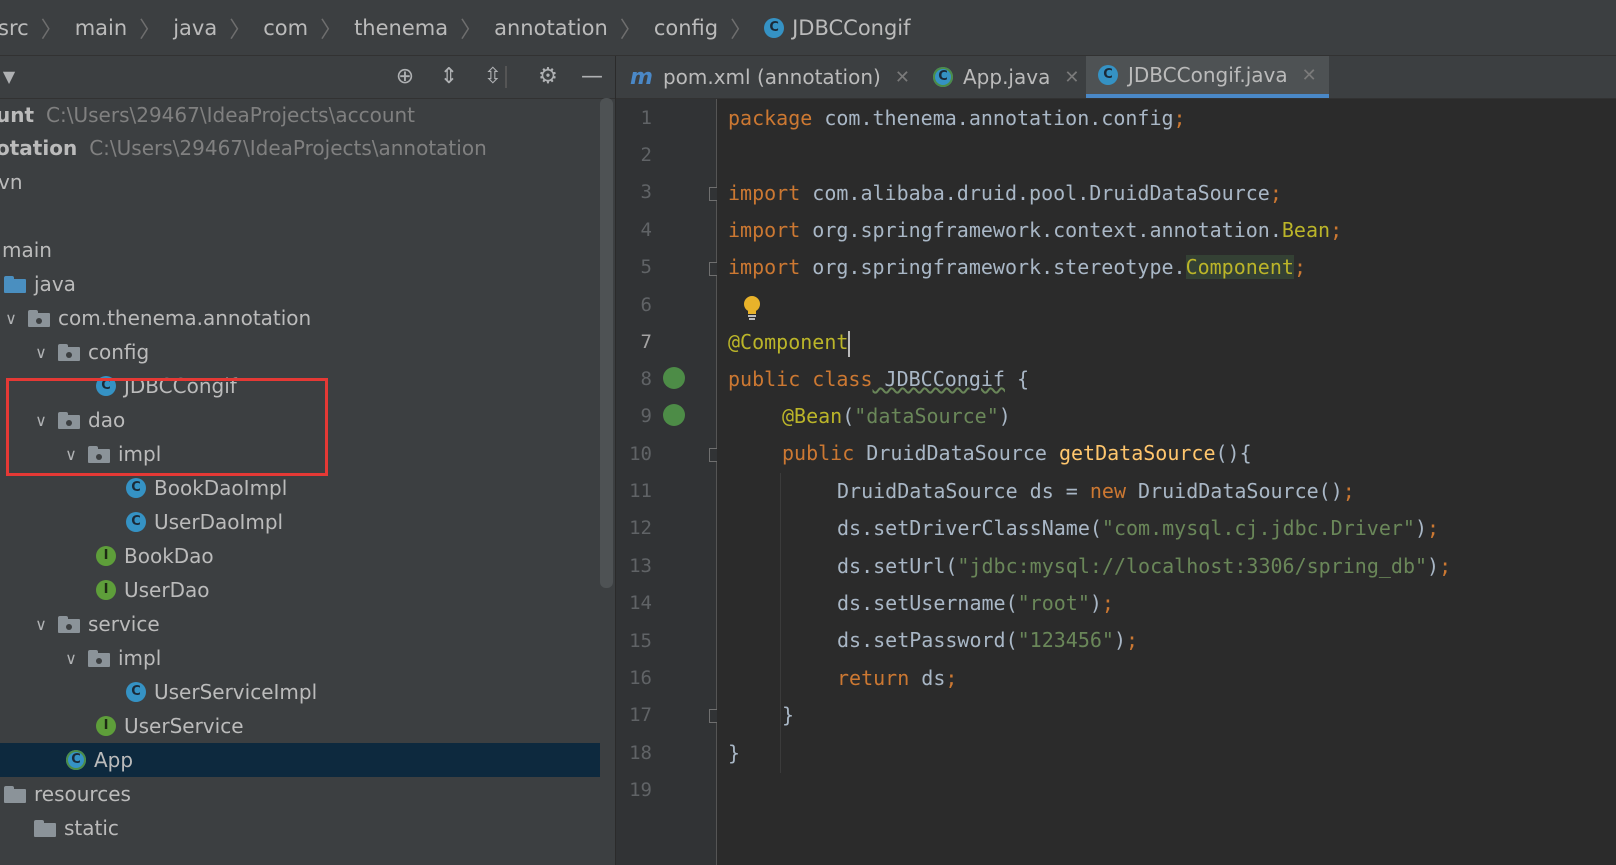  I want to click on tree-row: ∨ config, so click(300, 352).